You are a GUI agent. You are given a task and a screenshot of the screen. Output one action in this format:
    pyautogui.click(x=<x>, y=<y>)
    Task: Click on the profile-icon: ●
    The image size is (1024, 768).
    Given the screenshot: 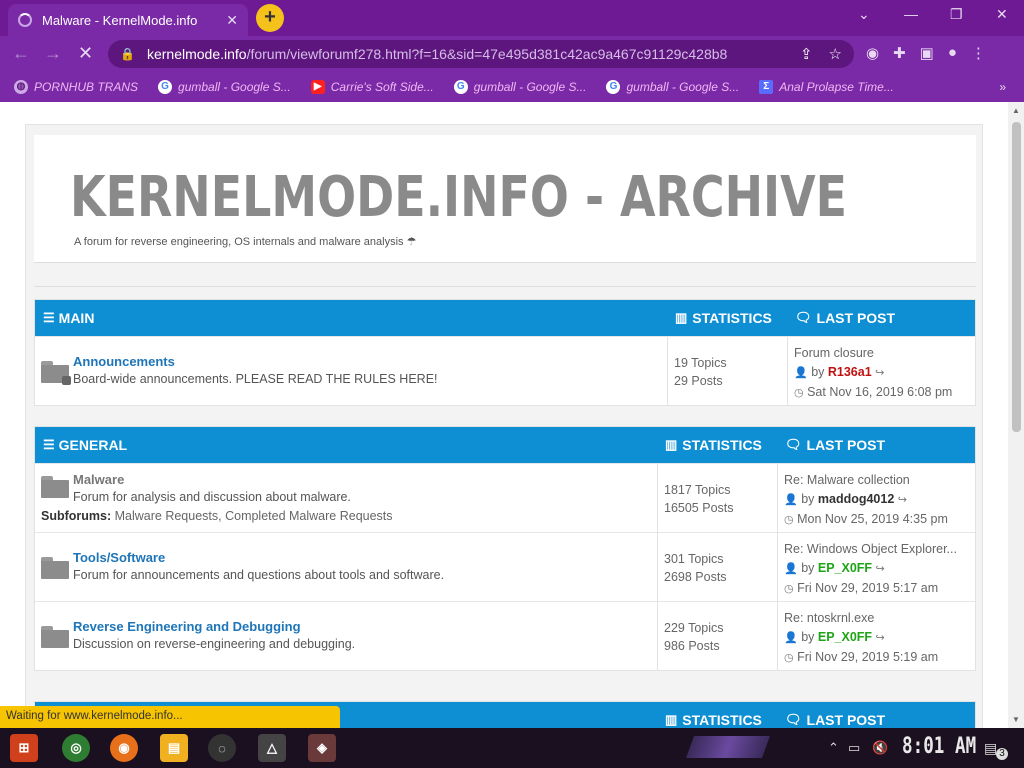 What is the action you would take?
    pyautogui.click(x=952, y=53)
    